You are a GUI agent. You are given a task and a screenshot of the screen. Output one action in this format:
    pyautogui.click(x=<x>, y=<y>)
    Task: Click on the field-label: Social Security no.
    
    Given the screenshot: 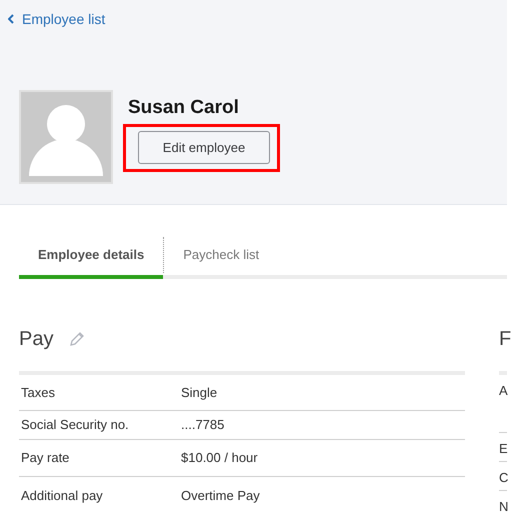 What is the action you would take?
    pyautogui.click(x=75, y=425)
    